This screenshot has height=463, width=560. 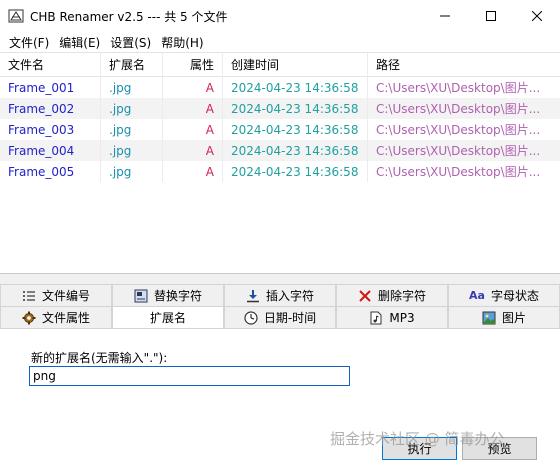 I want to click on tab-label: 图片, so click(x=513, y=318).